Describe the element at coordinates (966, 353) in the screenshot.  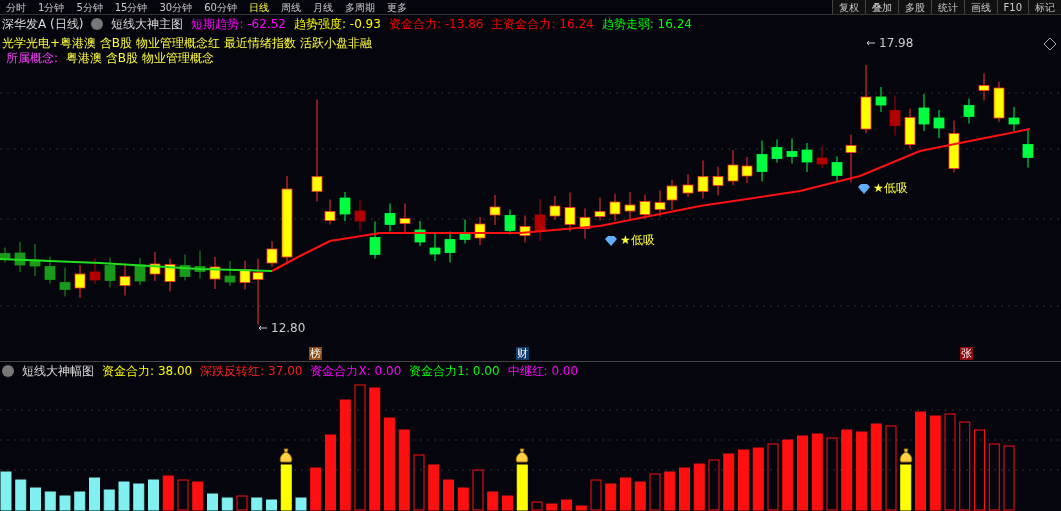
I see `event-marker: 张` at that location.